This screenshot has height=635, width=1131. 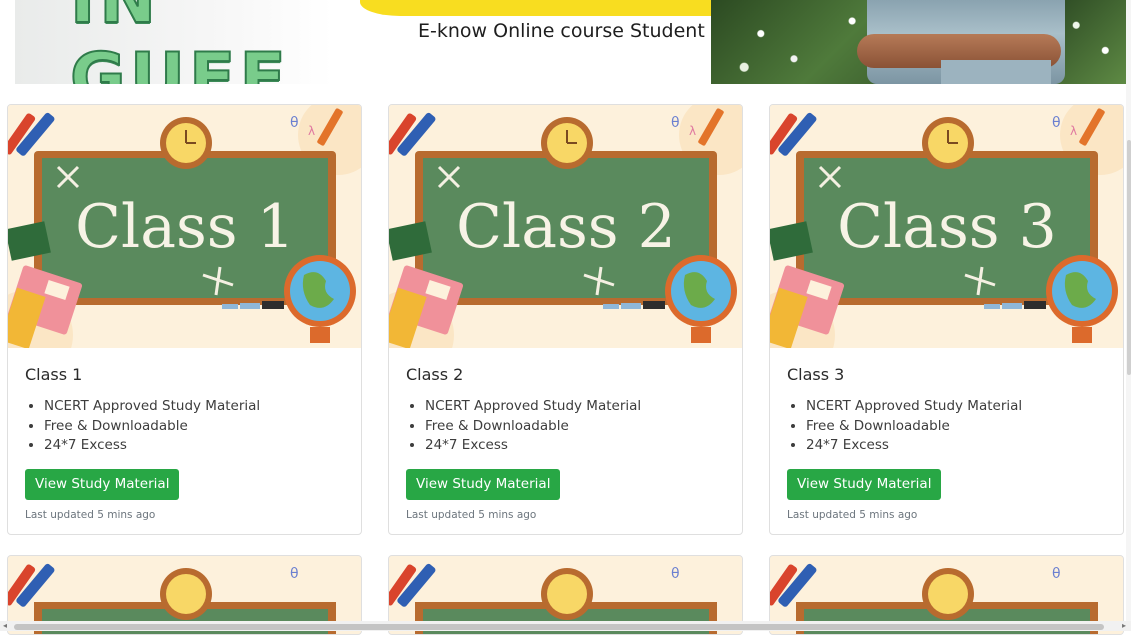 What do you see at coordinates (996, 72) in the screenshot?
I see `student-shirt` at bounding box center [996, 72].